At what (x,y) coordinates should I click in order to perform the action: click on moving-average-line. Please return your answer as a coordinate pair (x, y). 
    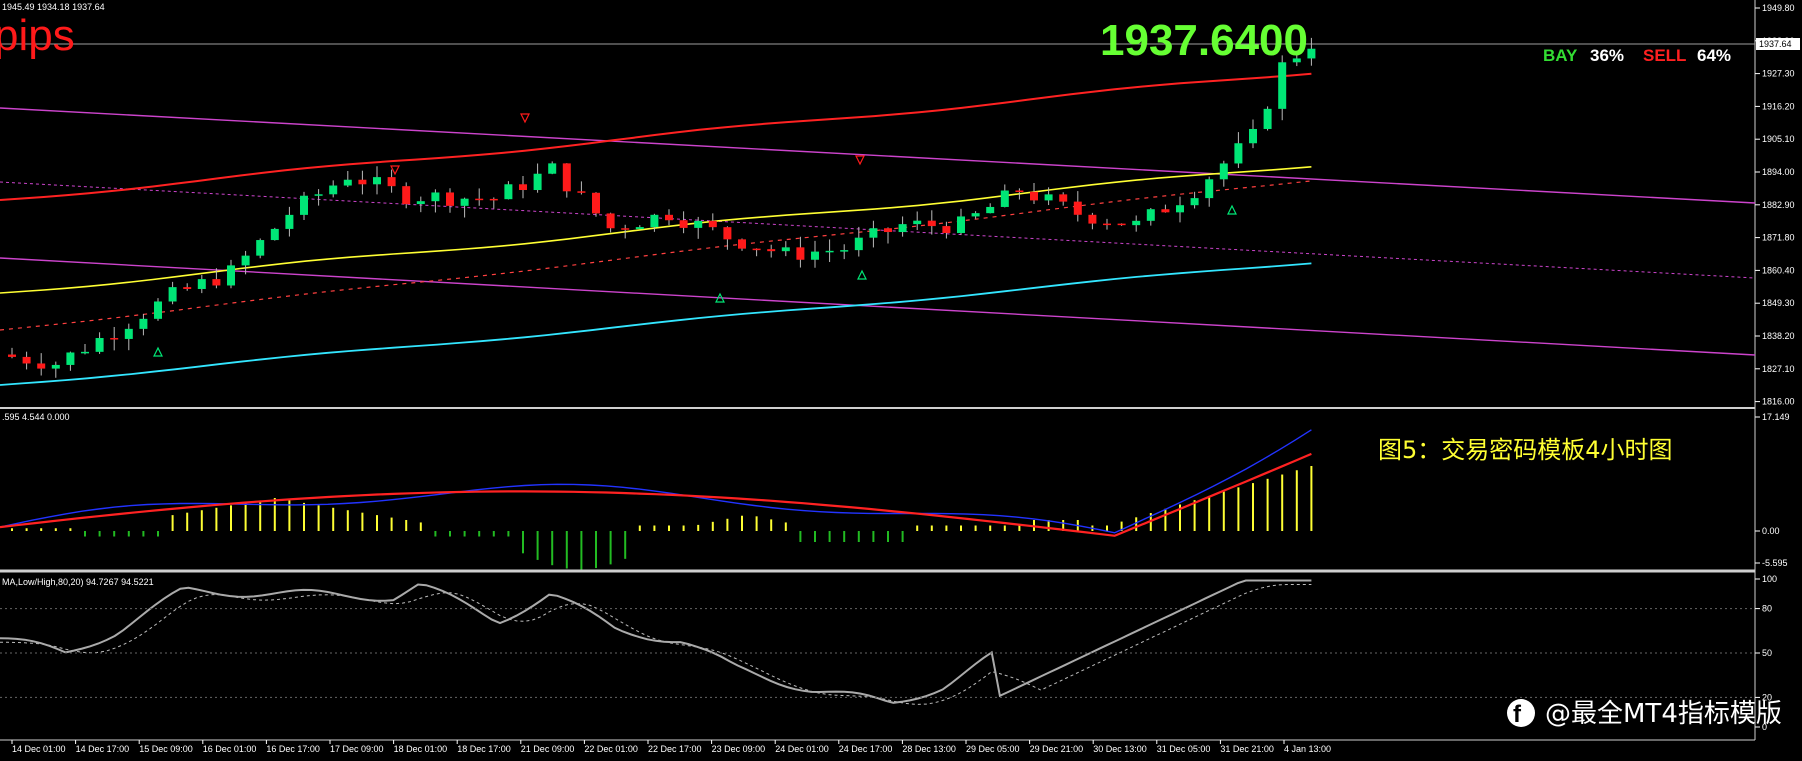
    Looking at the image, I should click on (656, 230).